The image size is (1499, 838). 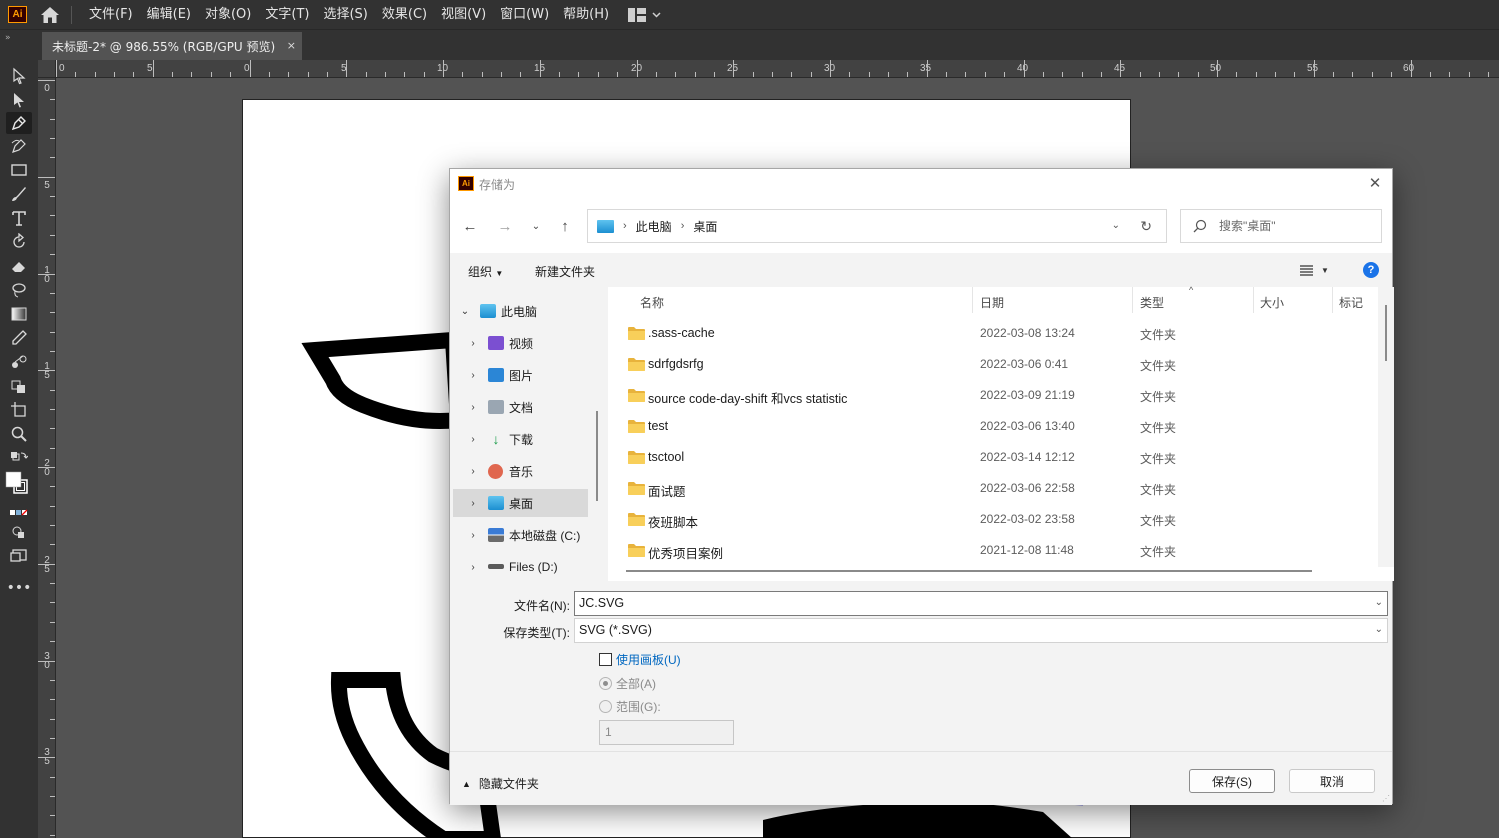 I want to click on navigation-pane-scrollbar, so click(x=597, y=456).